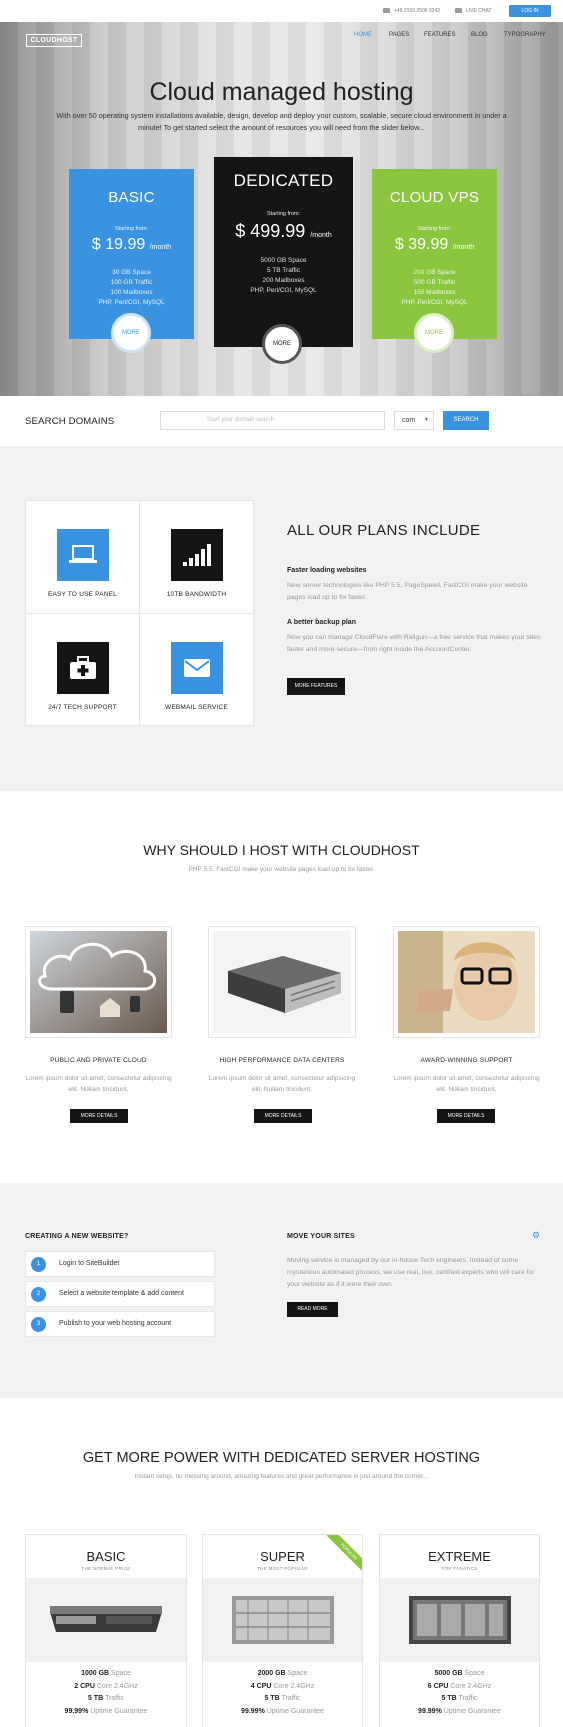 The height and width of the screenshot is (1727, 563). I want to click on step-item: 1 Login to SiteBuilder, so click(120, 1264).